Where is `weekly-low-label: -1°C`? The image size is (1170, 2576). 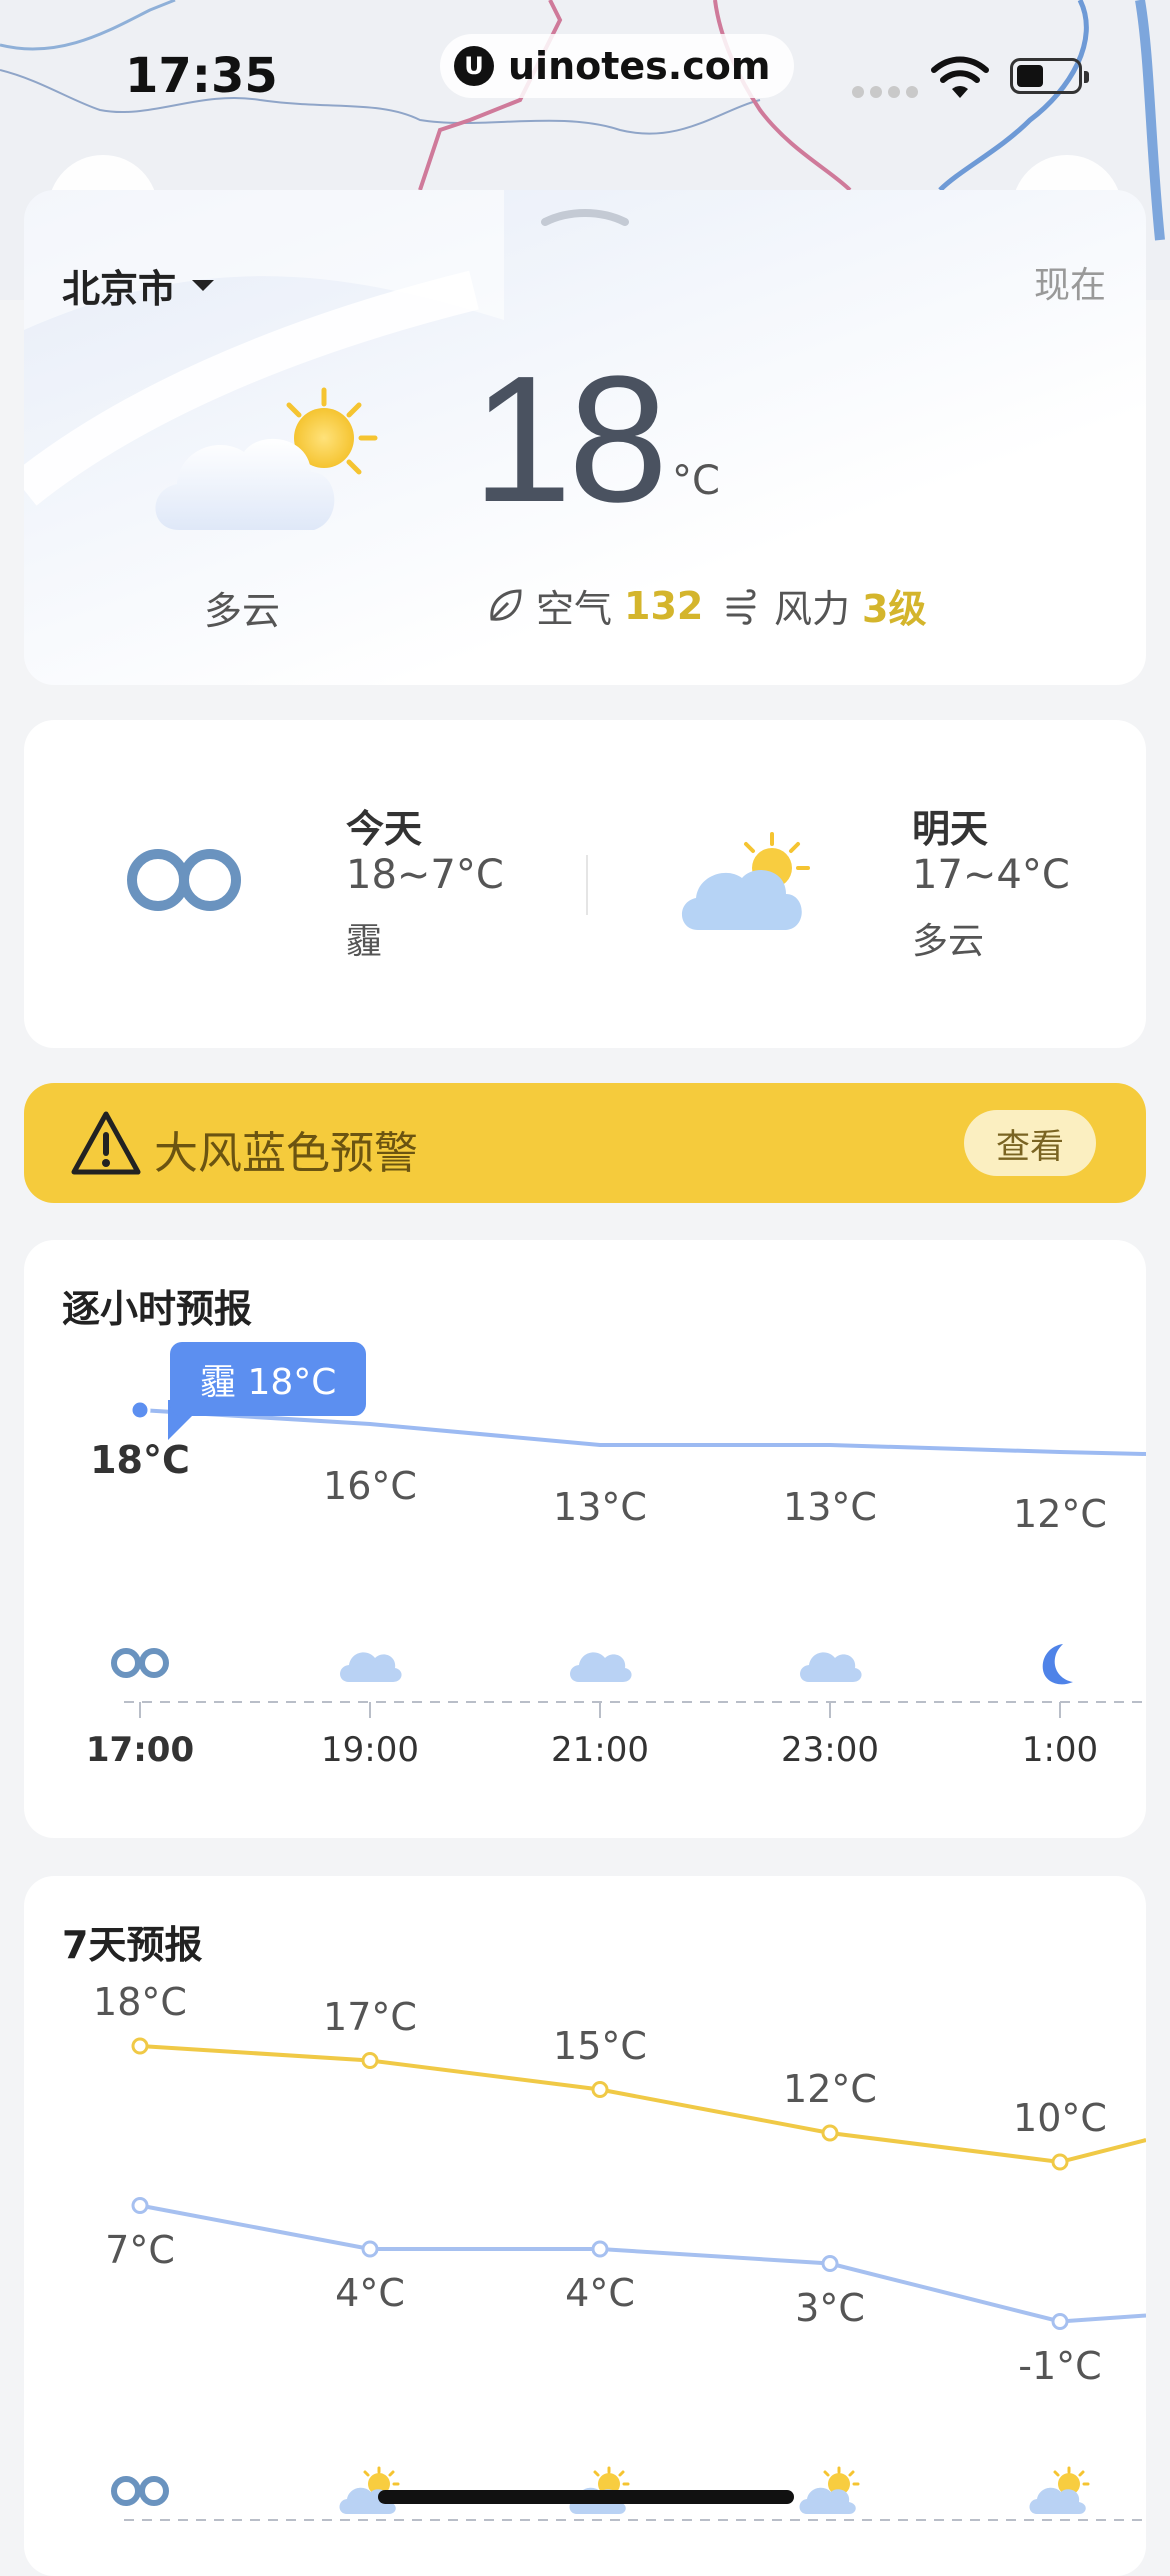 weekly-low-label: -1°C is located at coordinates (1060, 2365).